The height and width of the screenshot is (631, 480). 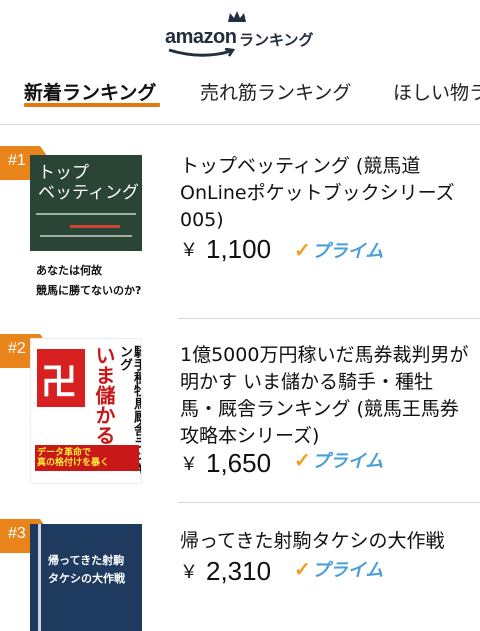 I want to click on cover-subtitle-line: あなたは何故, so click(x=69, y=270).